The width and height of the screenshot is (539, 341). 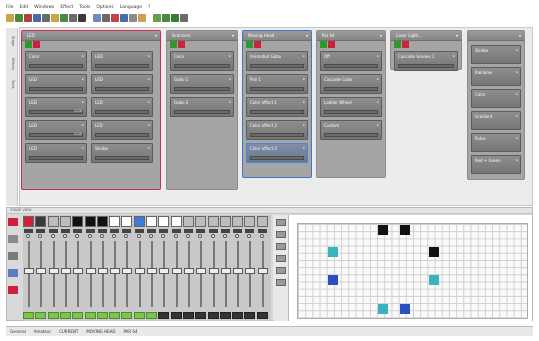 What do you see at coordinates (281, 258) in the screenshot?
I see `grid-tool-icon` at bounding box center [281, 258].